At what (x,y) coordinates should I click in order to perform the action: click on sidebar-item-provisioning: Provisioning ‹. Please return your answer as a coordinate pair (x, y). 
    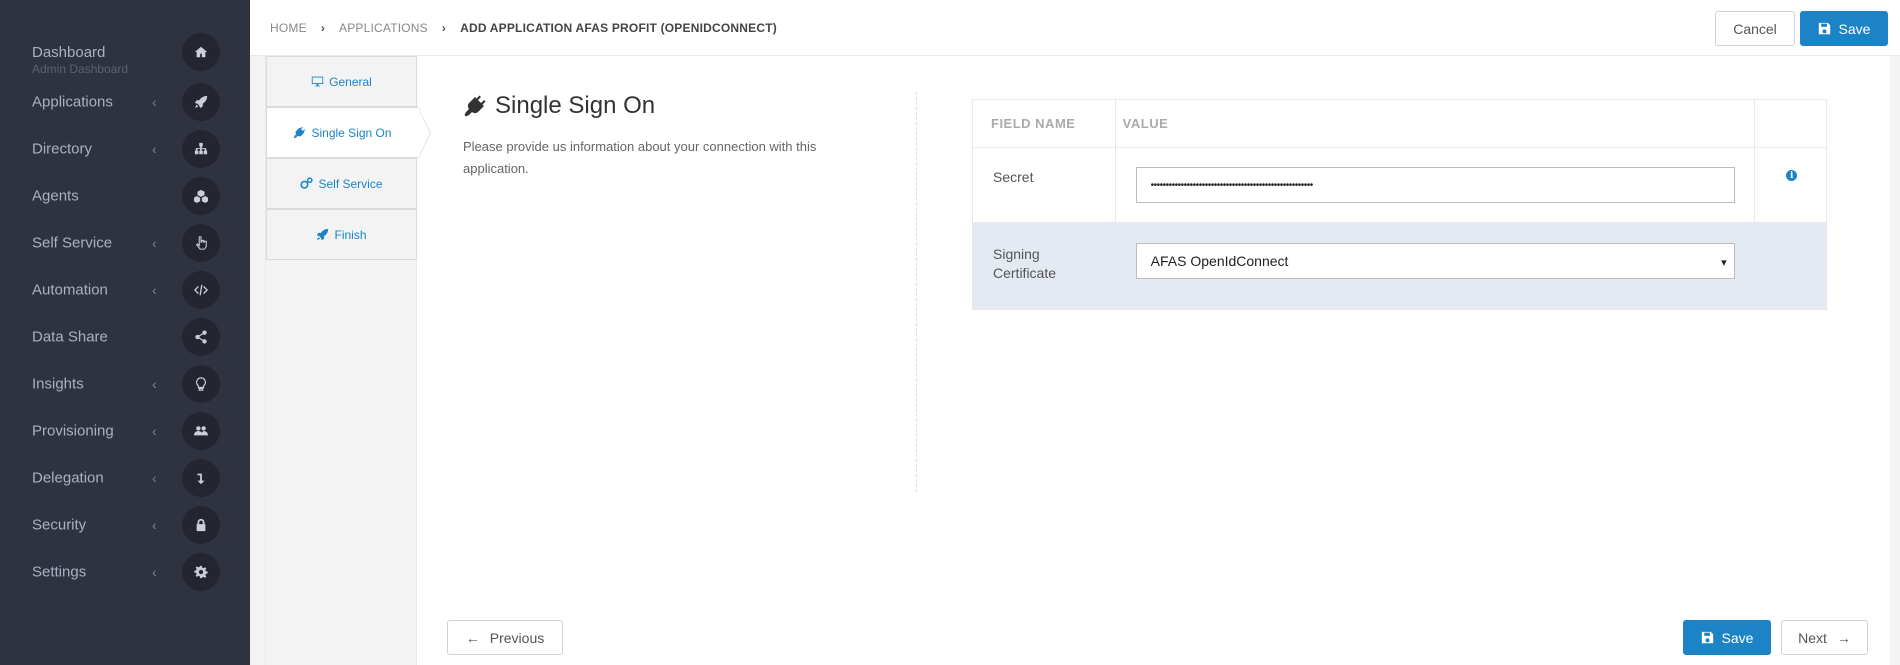
    Looking at the image, I should click on (125, 430).